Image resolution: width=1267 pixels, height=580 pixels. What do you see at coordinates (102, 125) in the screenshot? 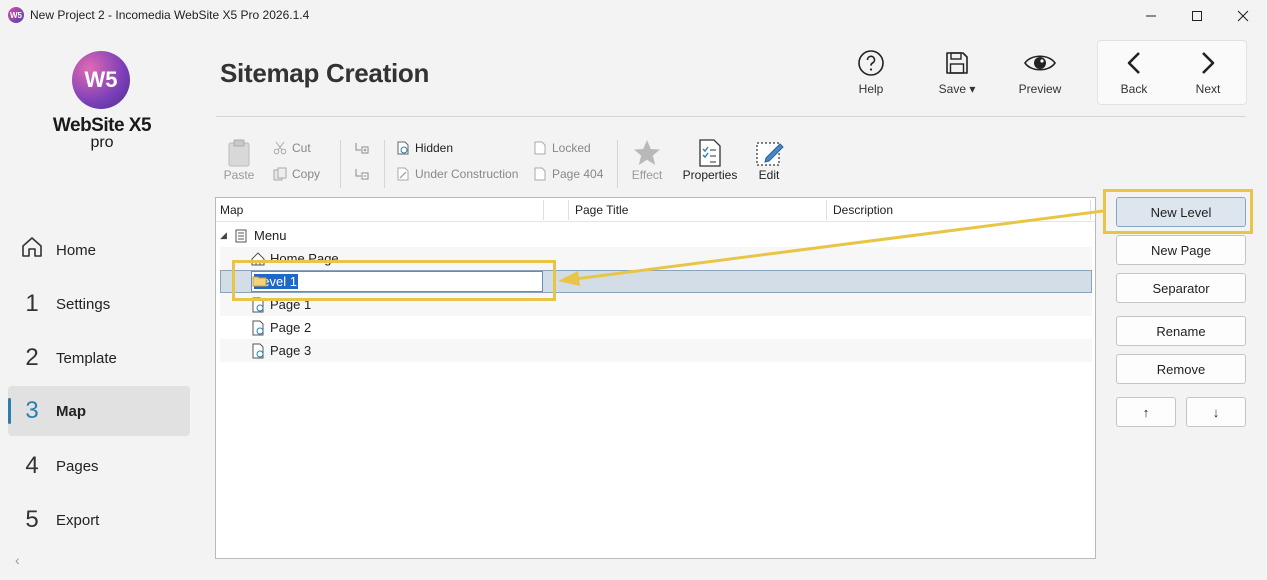
I see `brand-name: WebSite X5` at bounding box center [102, 125].